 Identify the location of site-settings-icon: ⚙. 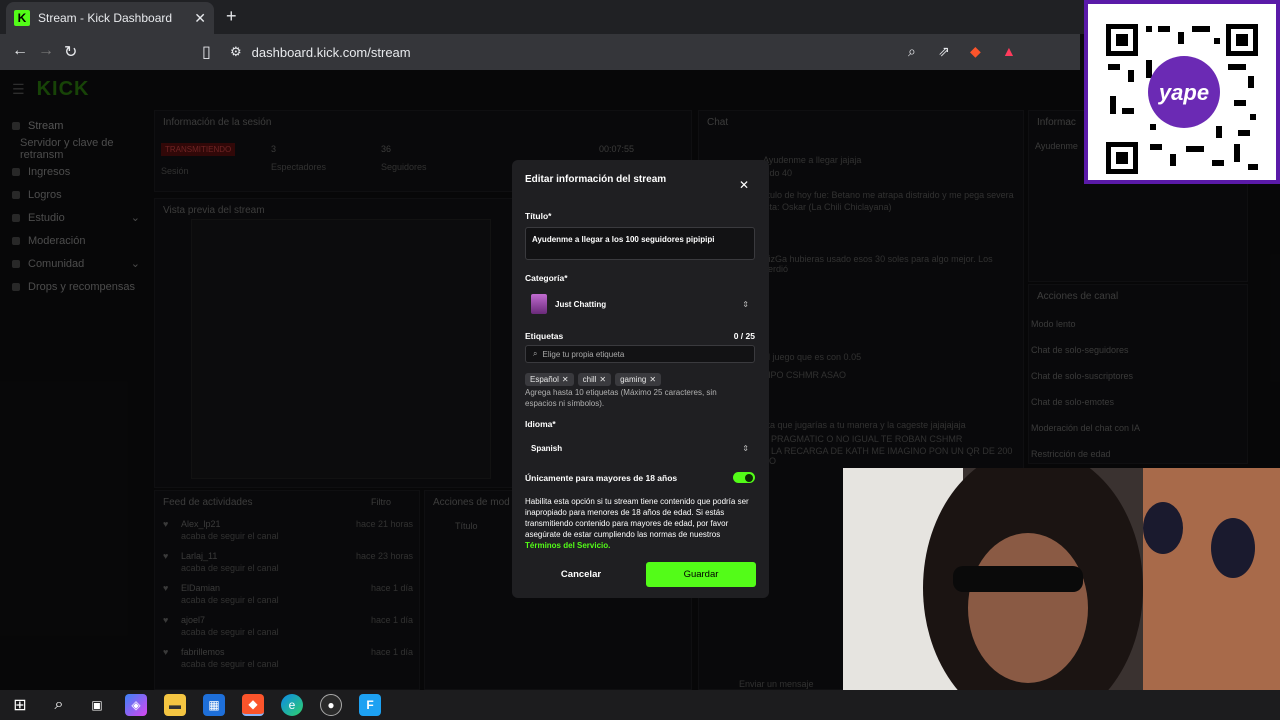
(236, 52).